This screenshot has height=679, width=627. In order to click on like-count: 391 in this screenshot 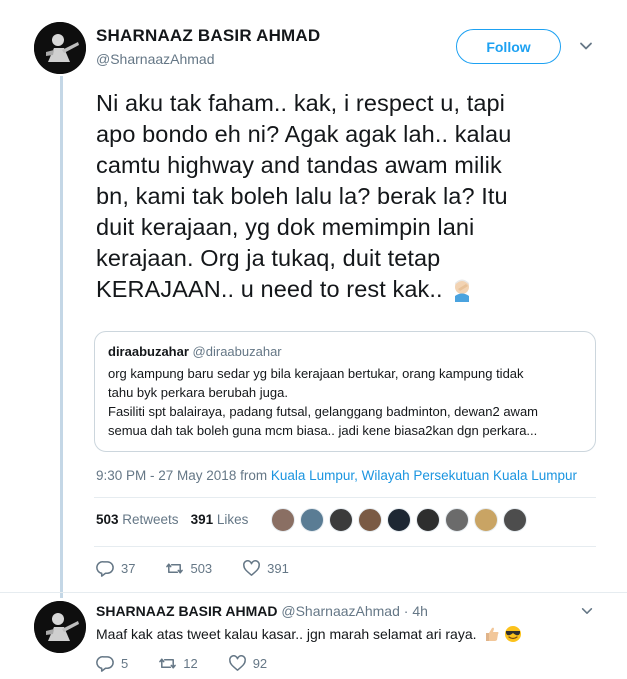, I will do `click(278, 568)`.